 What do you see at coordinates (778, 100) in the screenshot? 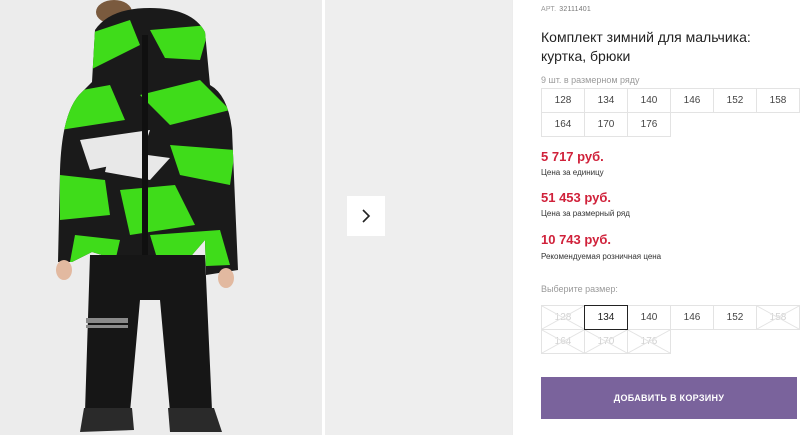
I see `set-size-cell: 158` at bounding box center [778, 100].